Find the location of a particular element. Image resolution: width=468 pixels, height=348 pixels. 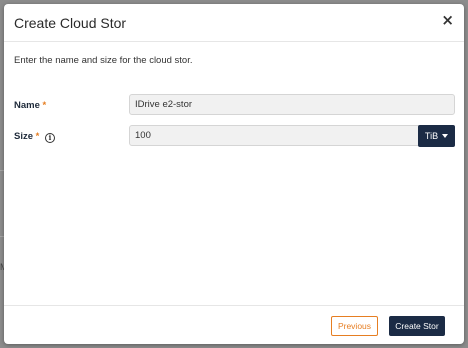

dialog-footer: Previous Create Stor is located at coordinates (234, 324).